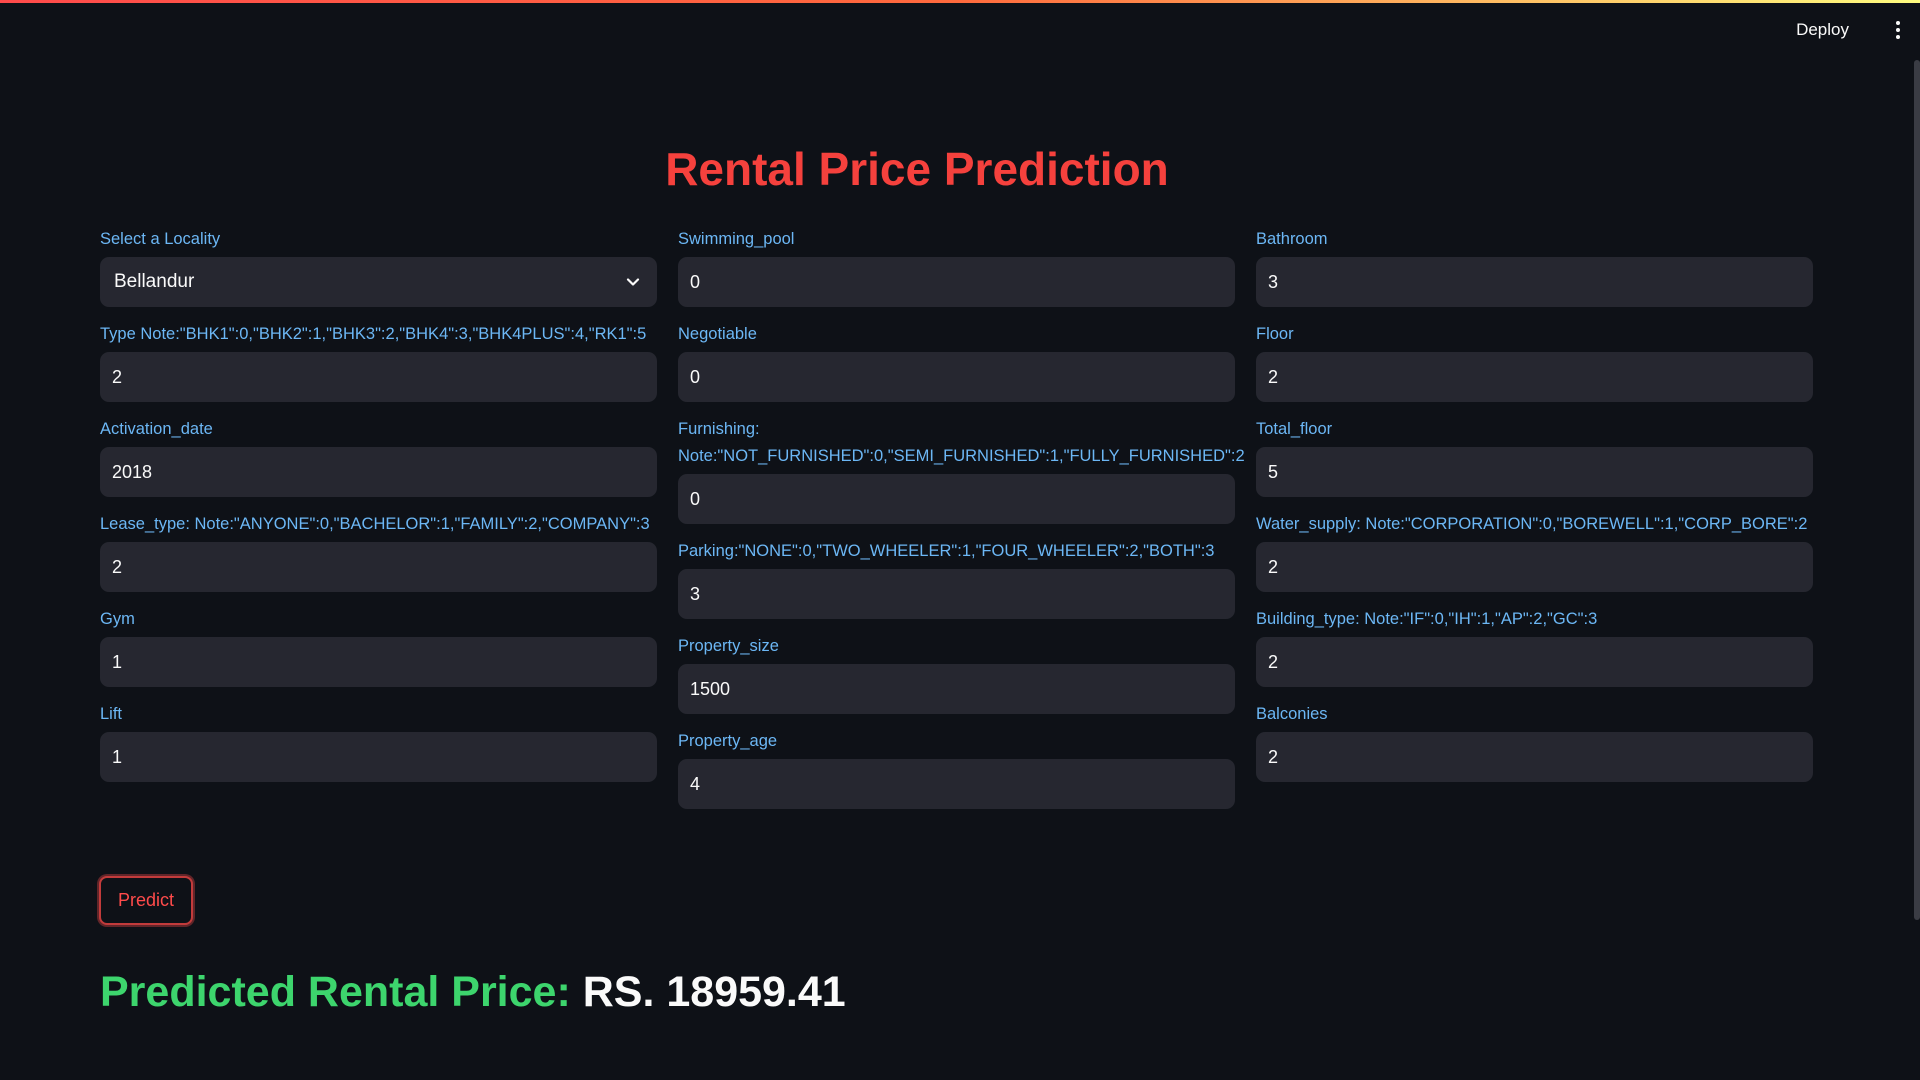 The width and height of the screenshot is (1920, 1080). What do you see at coordinates (956, 784) in the screenshot?
I see `property-age-input: 4` at bounding box center [956, 784].